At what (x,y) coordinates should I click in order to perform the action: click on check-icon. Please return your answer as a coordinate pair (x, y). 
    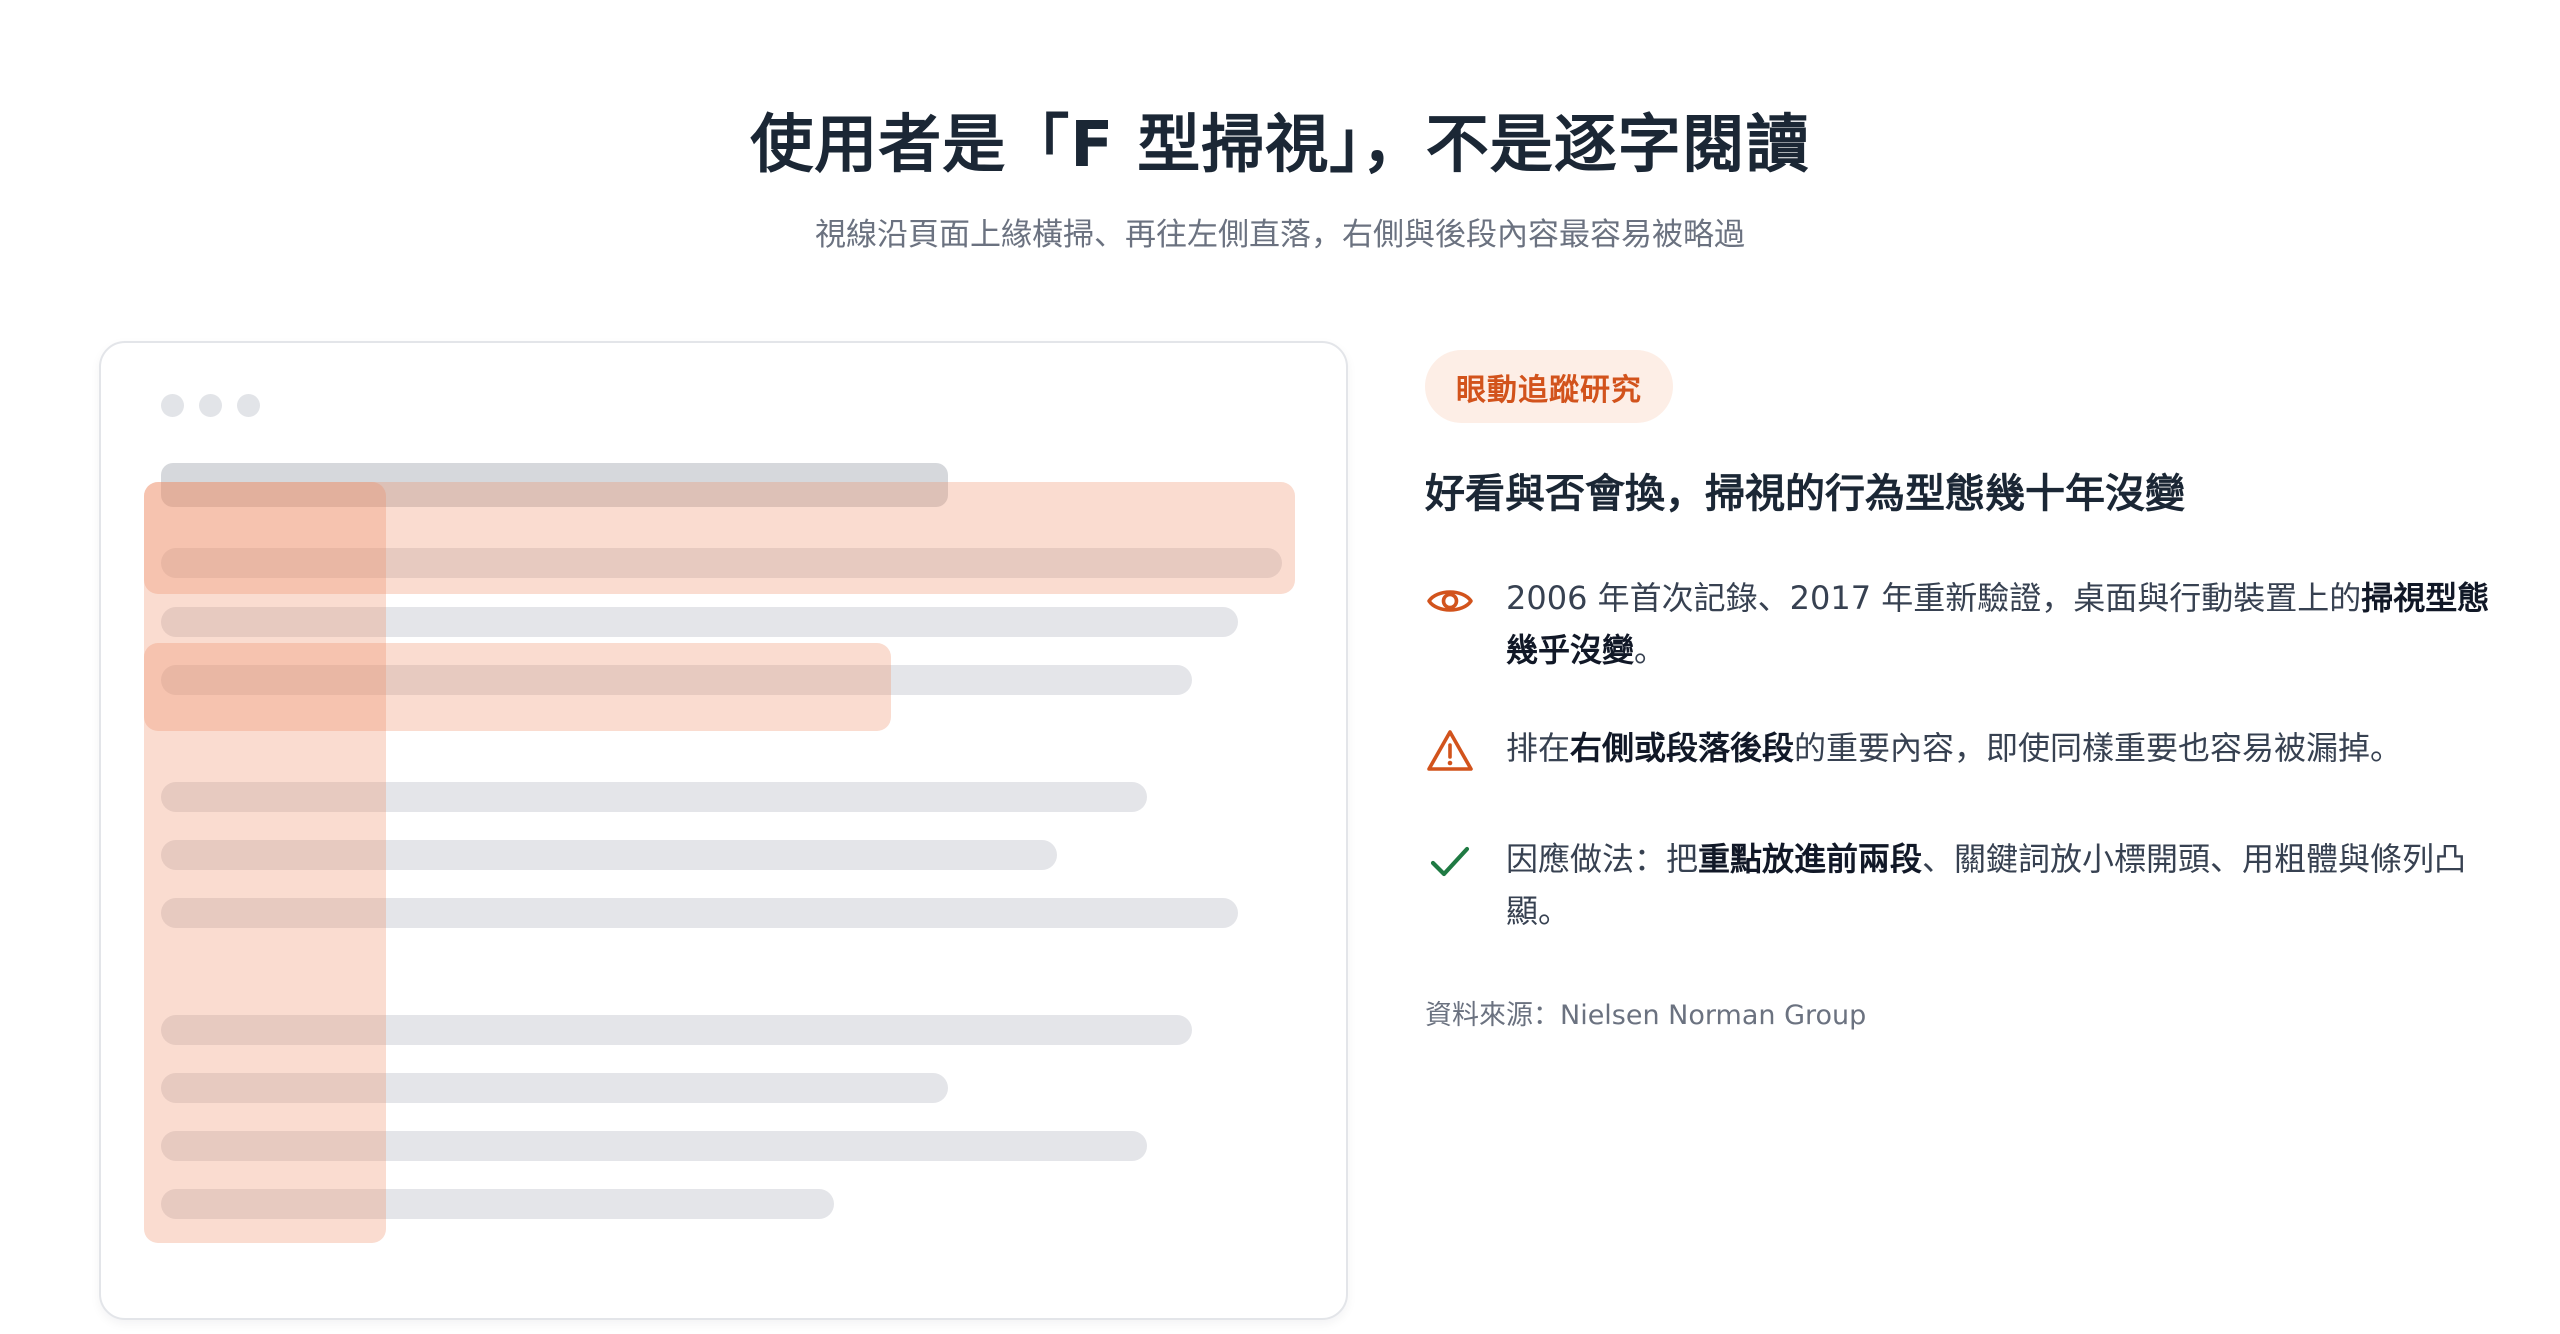
    Looking at the image, I should click on (1450, 861).